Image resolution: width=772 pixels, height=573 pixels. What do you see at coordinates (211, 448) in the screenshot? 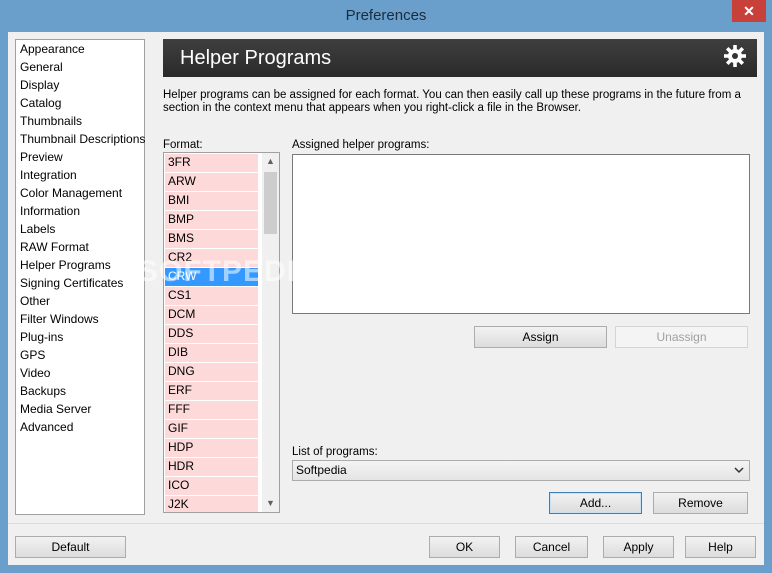
I see `format-item-hdp: HDP` at bounding box center [211, 448].